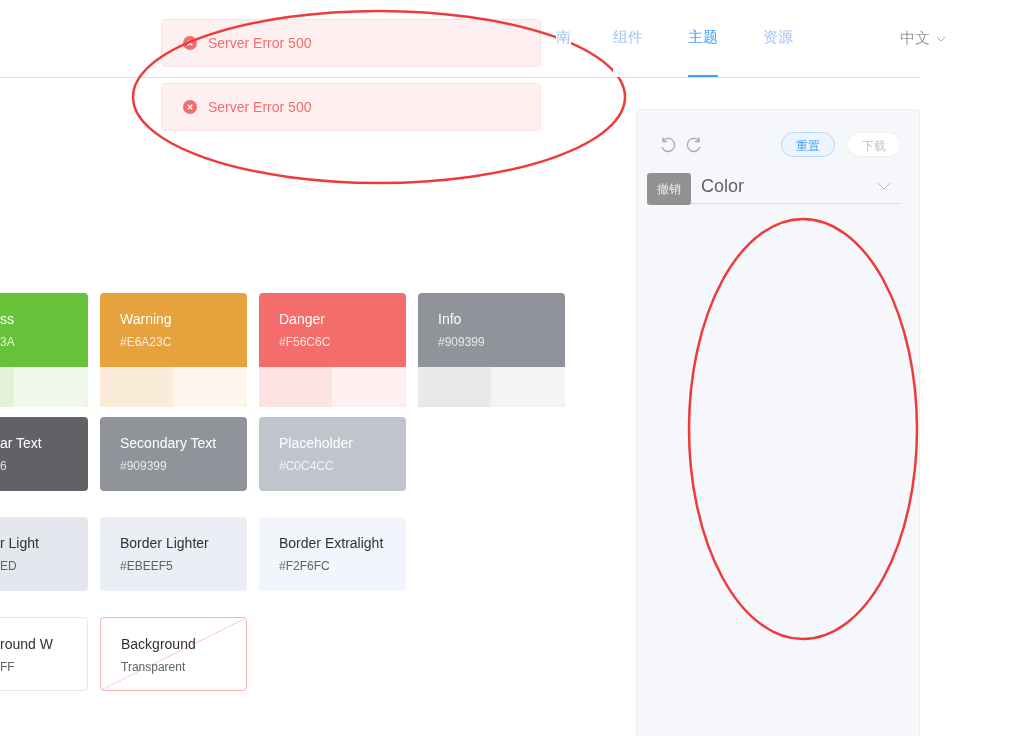 Image resolution: width=1027 pixels, height=736 pixels. Describe the element at coordinates (8, 667) in the screenshot. I see `swatch-hex: FF` at that location.